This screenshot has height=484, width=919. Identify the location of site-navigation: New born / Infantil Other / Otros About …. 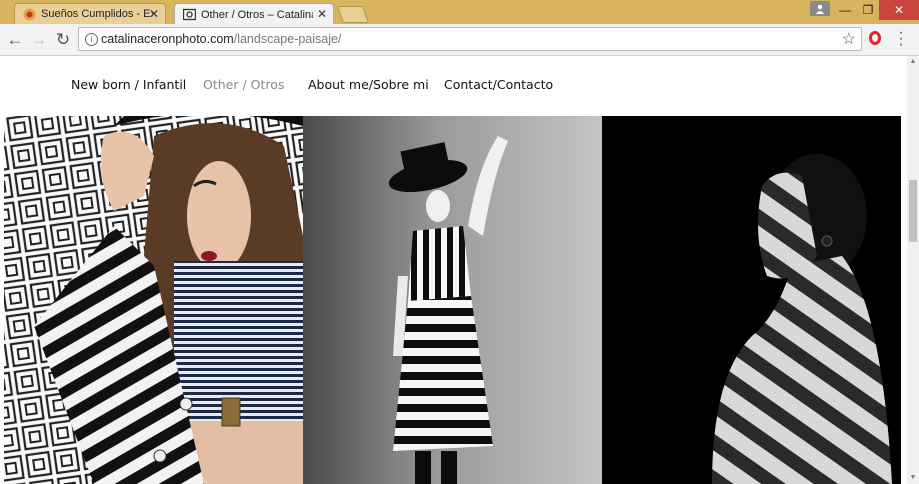
(453, 86).